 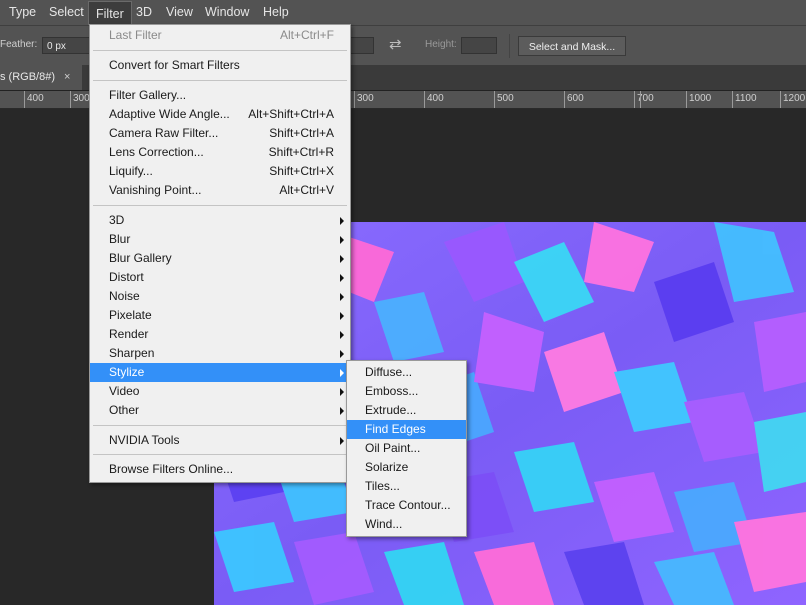 What do you see at coordinates (110, 13) in the screenshot?
I see `menu-filter: Filter` at bounding box center [110, 13].